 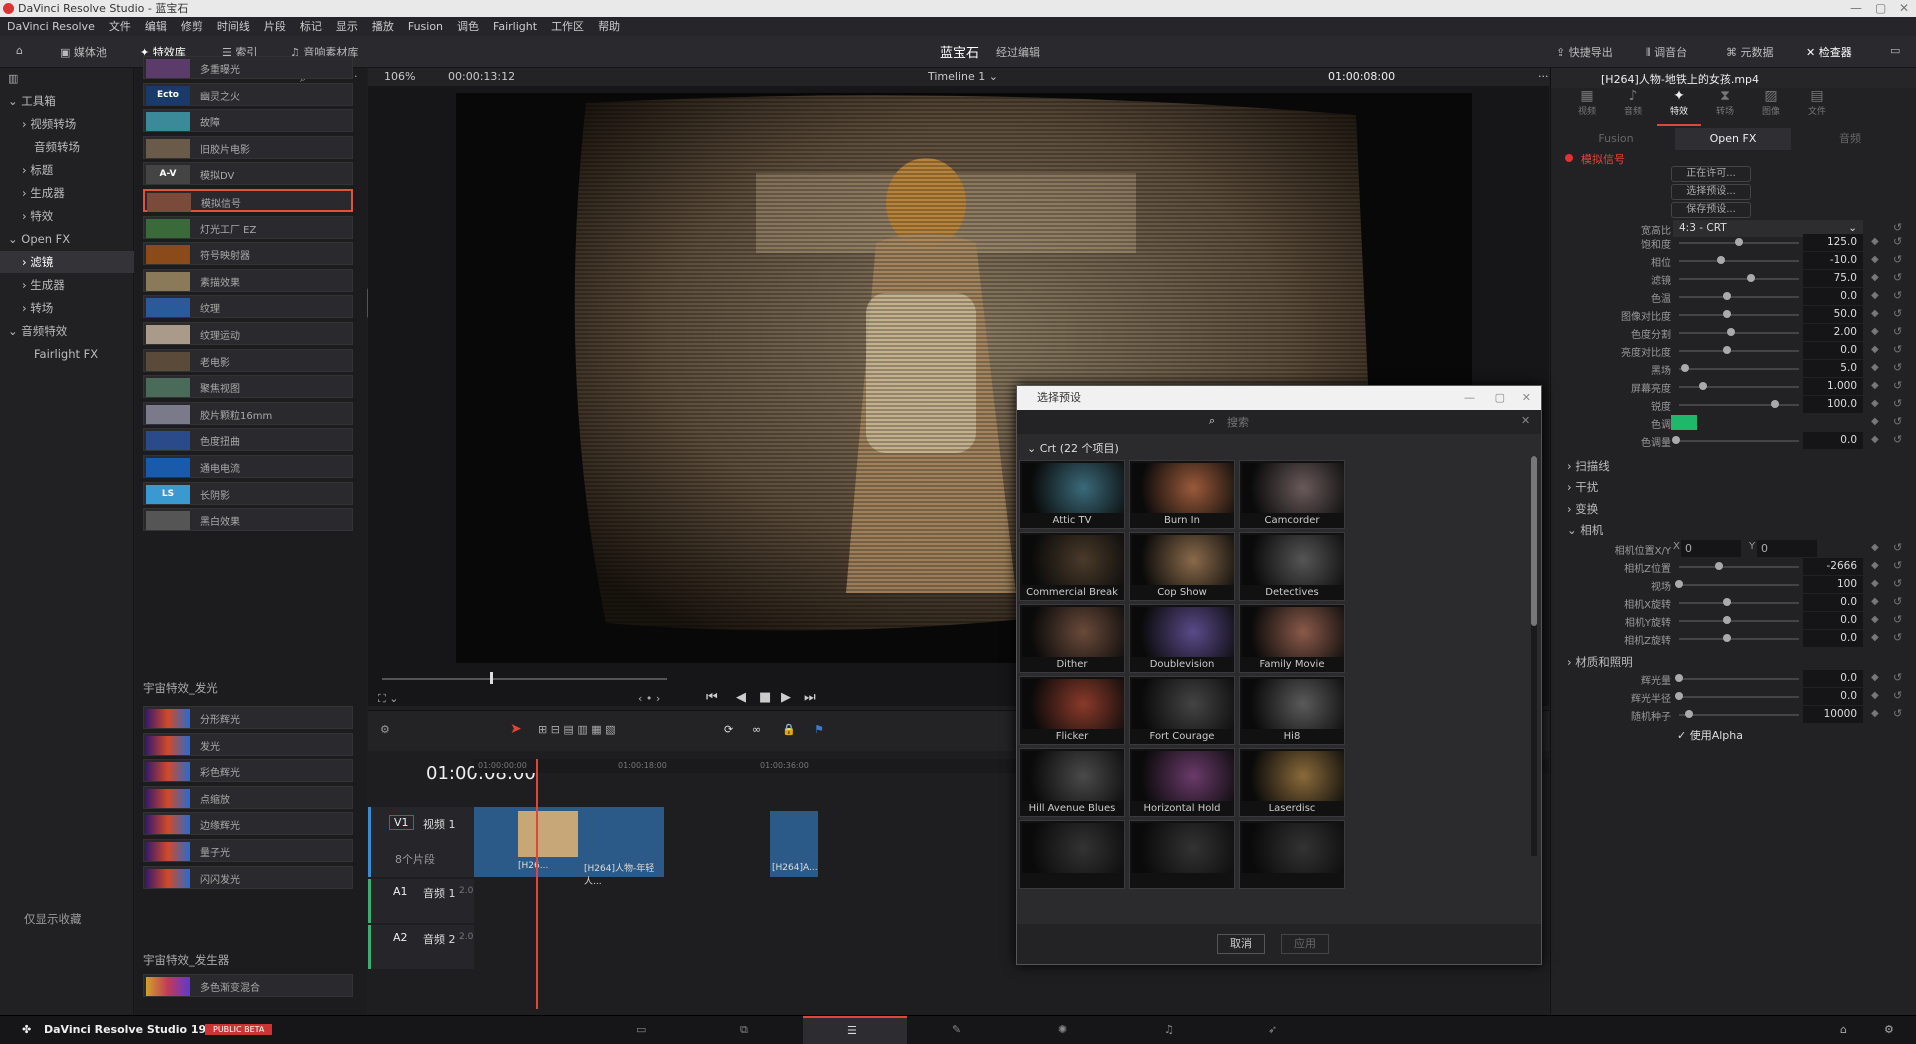 What do you see at coordinates (401, 822) in the screenshot?
I see `track-v1-badge: V1` at bounding box center [401, 822].